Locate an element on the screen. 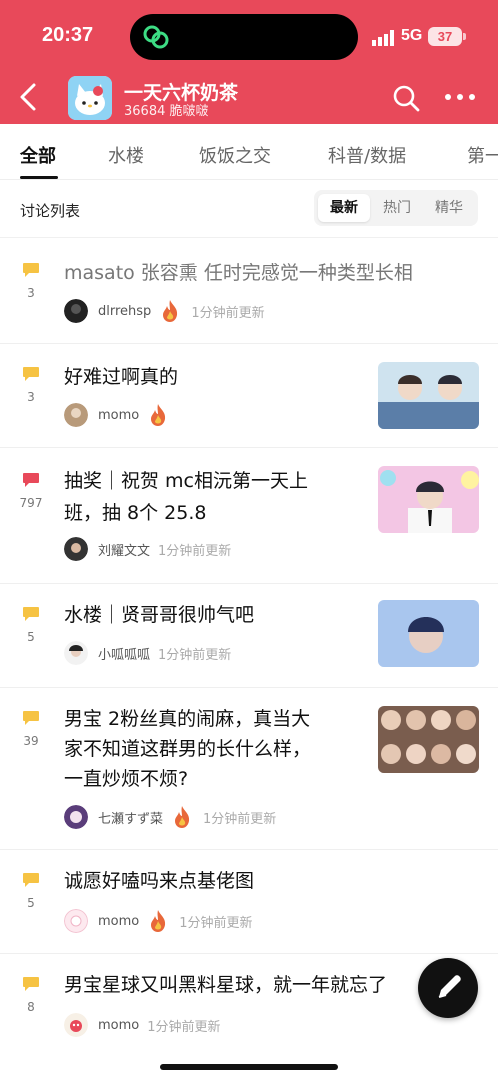  post-title: 好难过啊真的 is located at coordinates (121, 377).